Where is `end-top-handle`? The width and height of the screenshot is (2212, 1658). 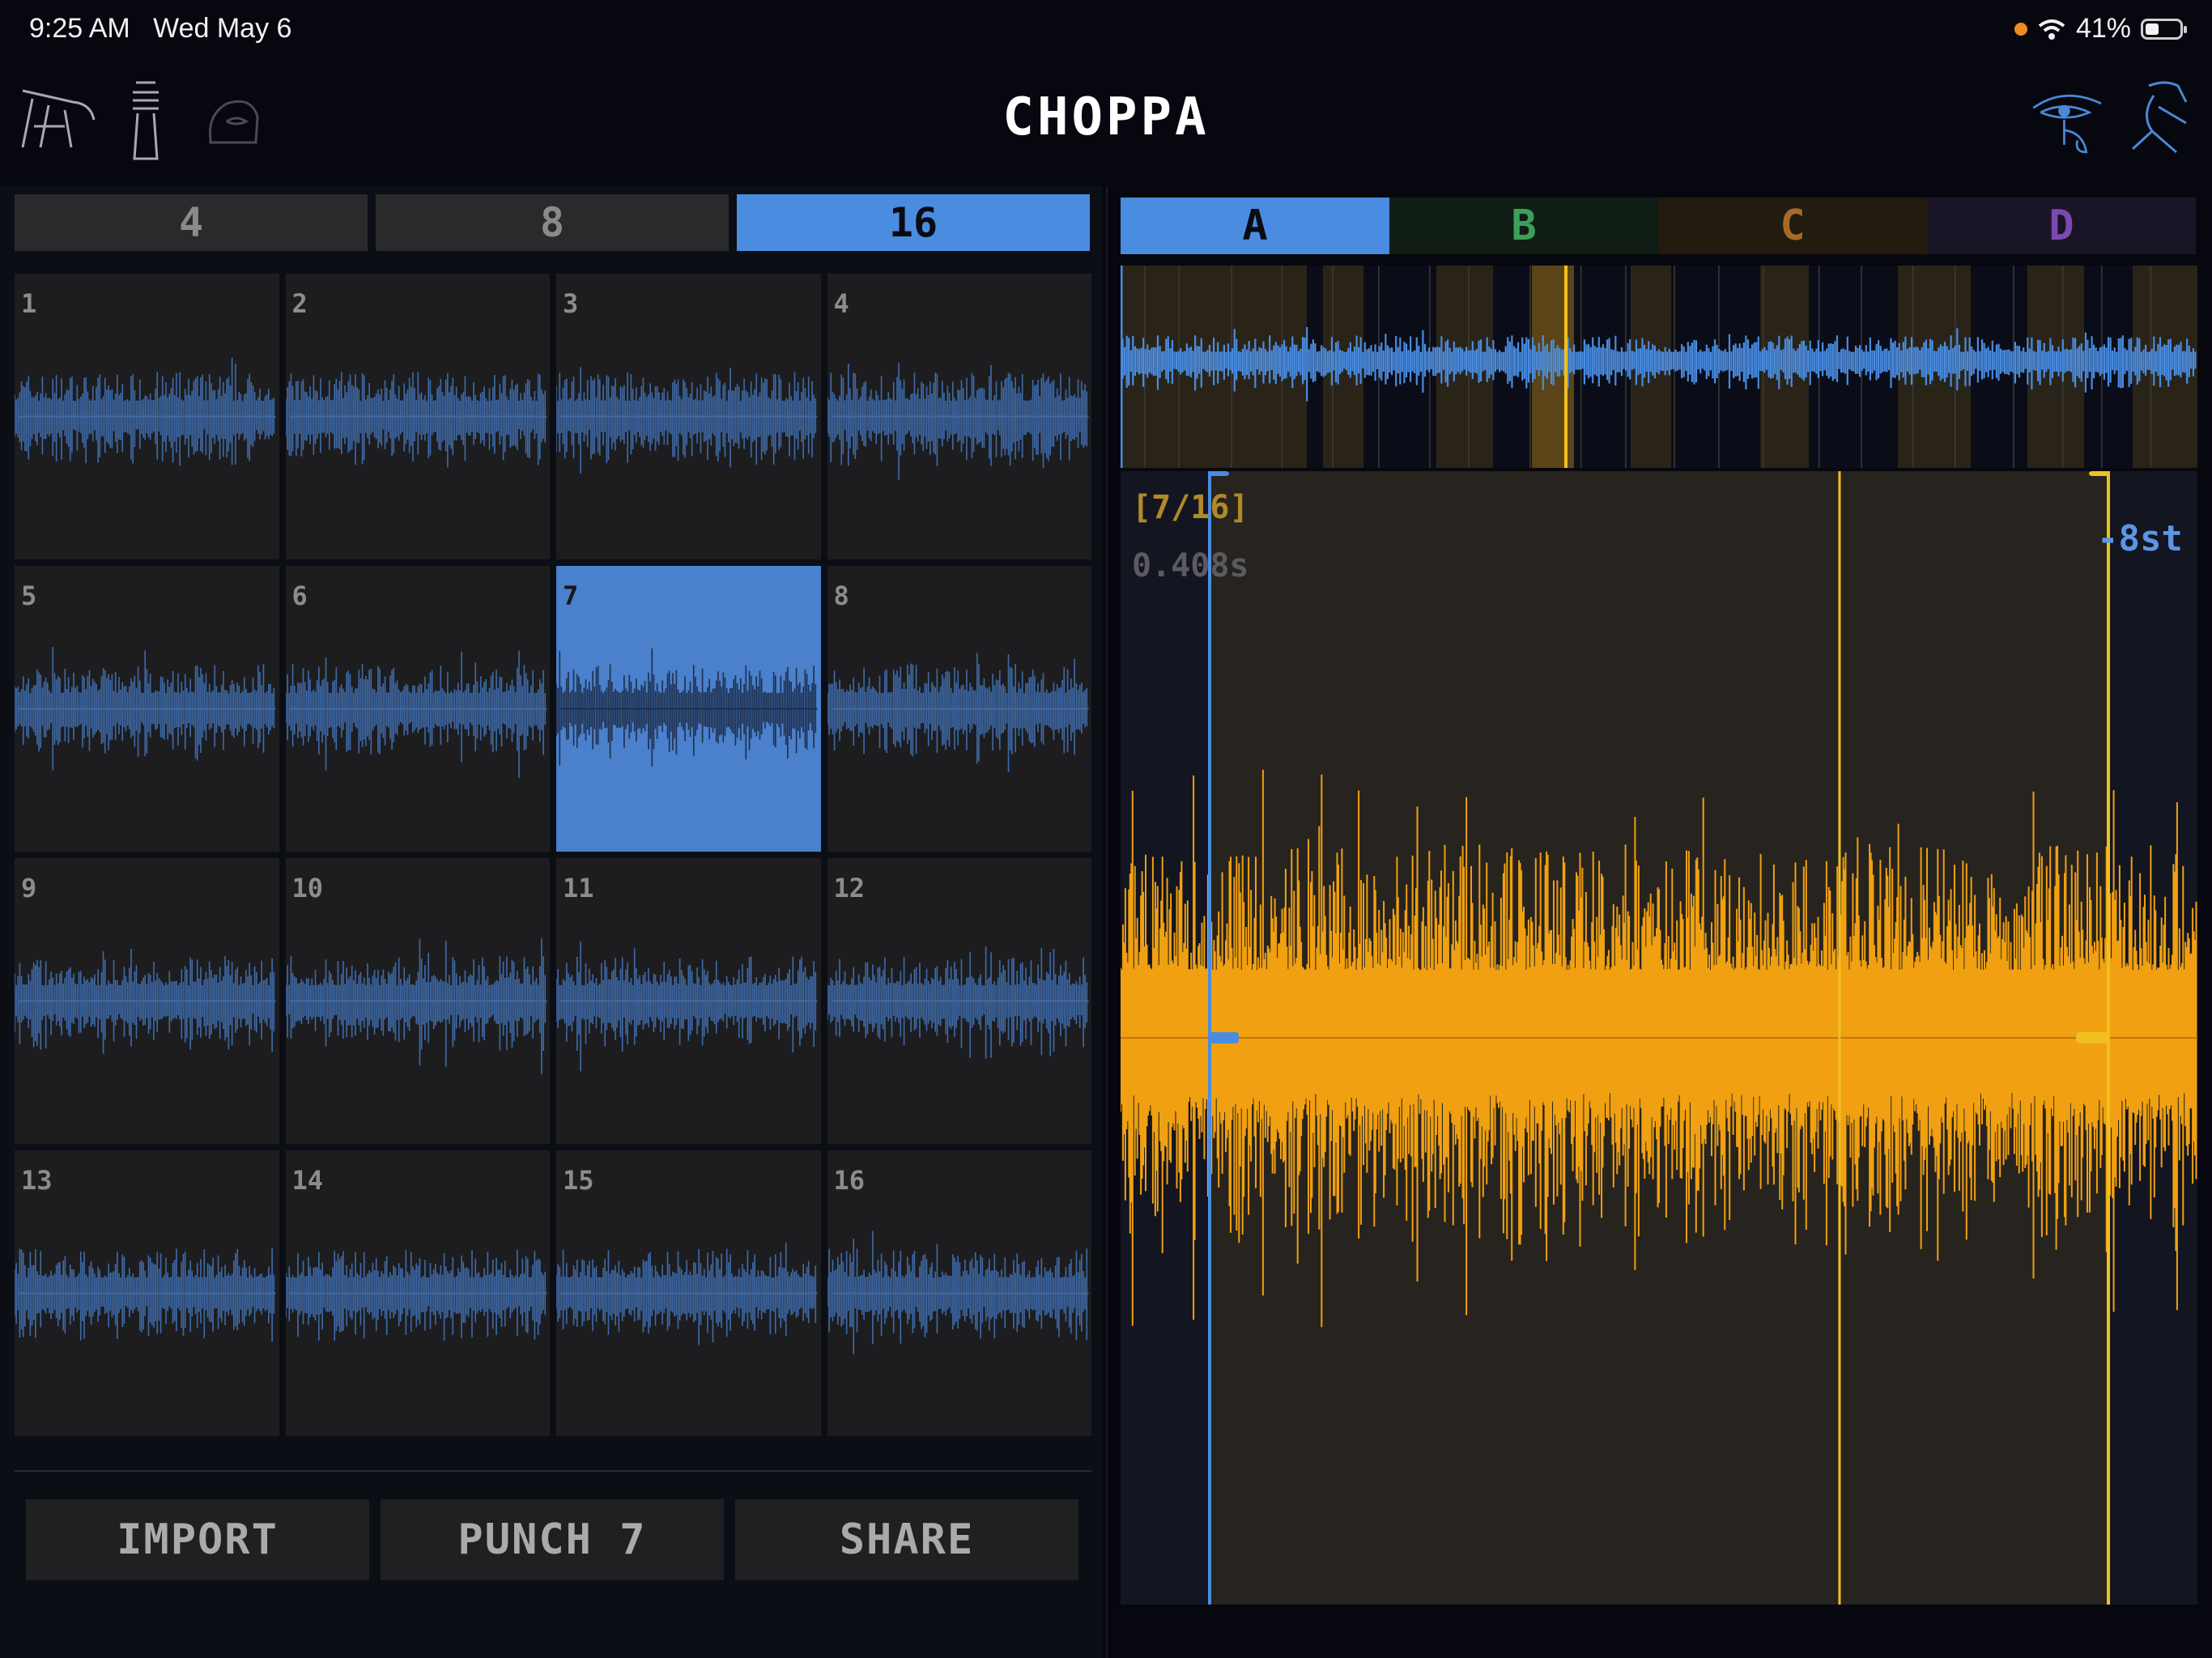
end-top-handle is located at coordinates (2099, 473).